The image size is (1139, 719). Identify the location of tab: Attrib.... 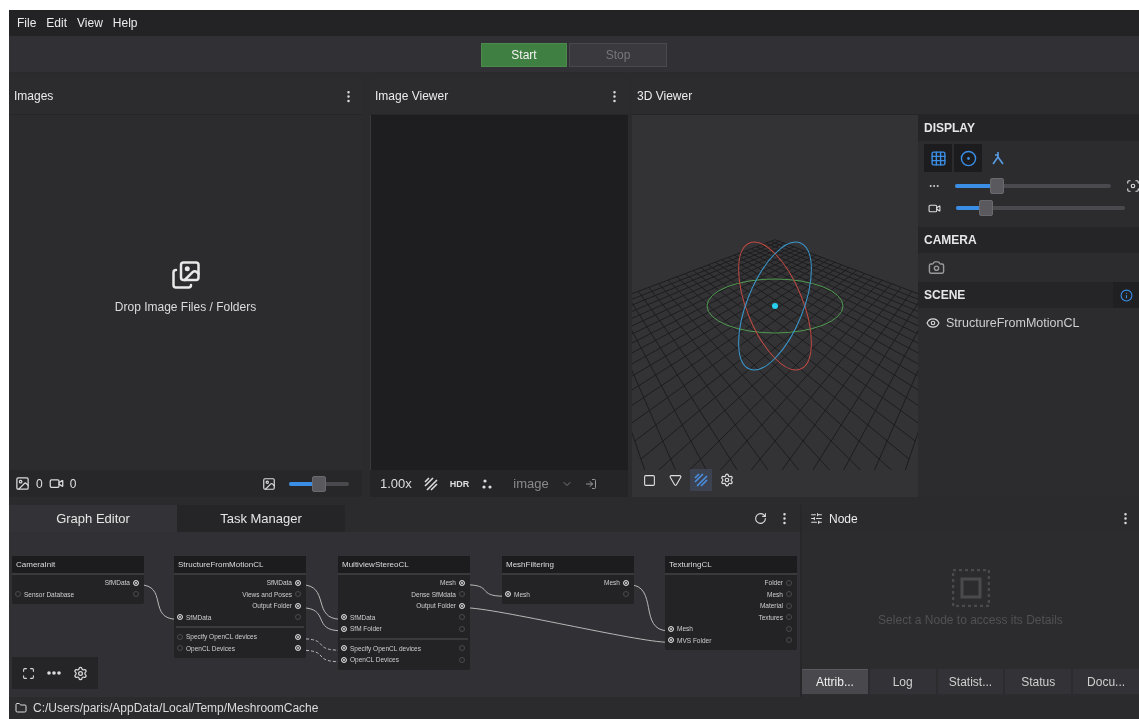
(835, 681).